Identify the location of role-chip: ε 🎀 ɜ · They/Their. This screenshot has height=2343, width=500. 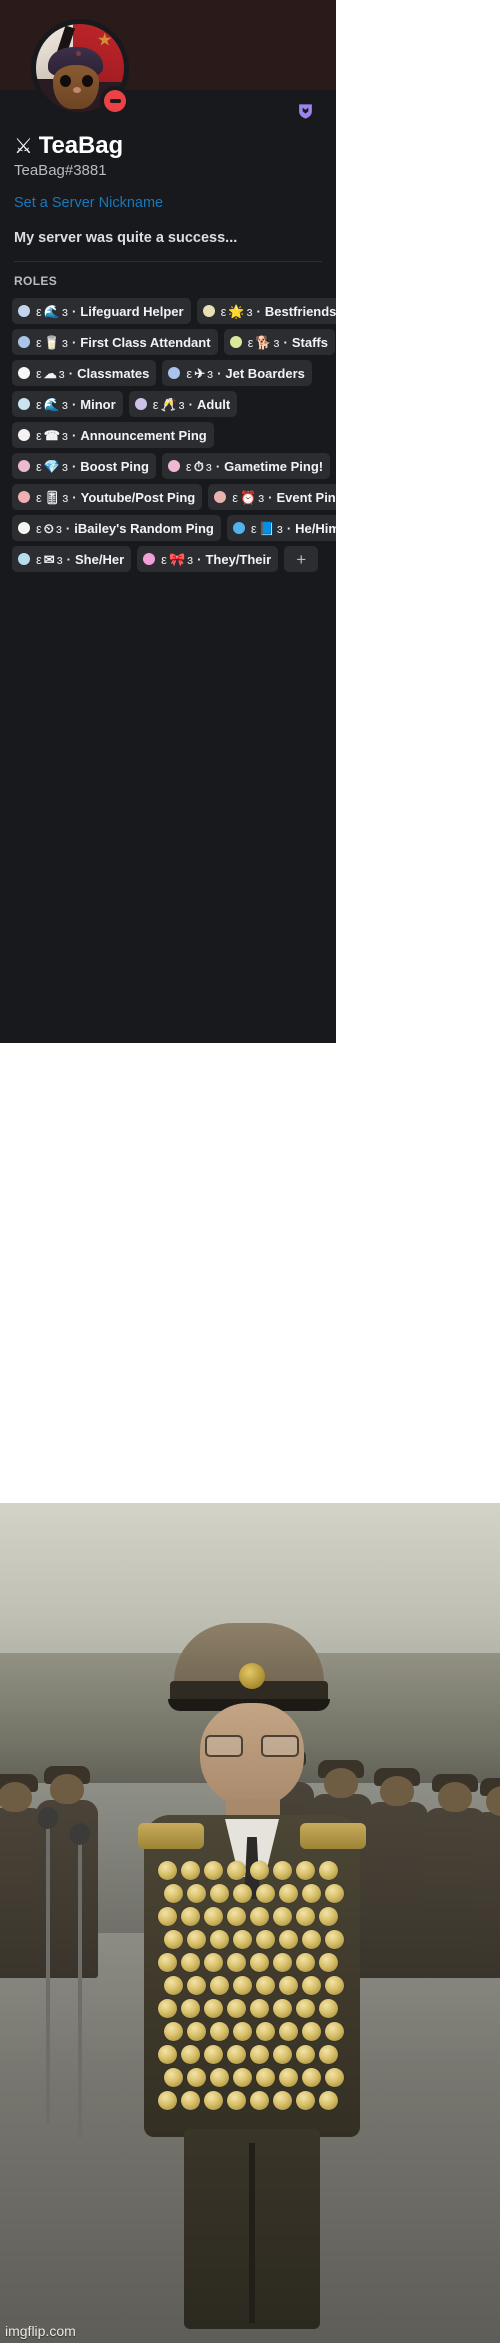
(208, 559).